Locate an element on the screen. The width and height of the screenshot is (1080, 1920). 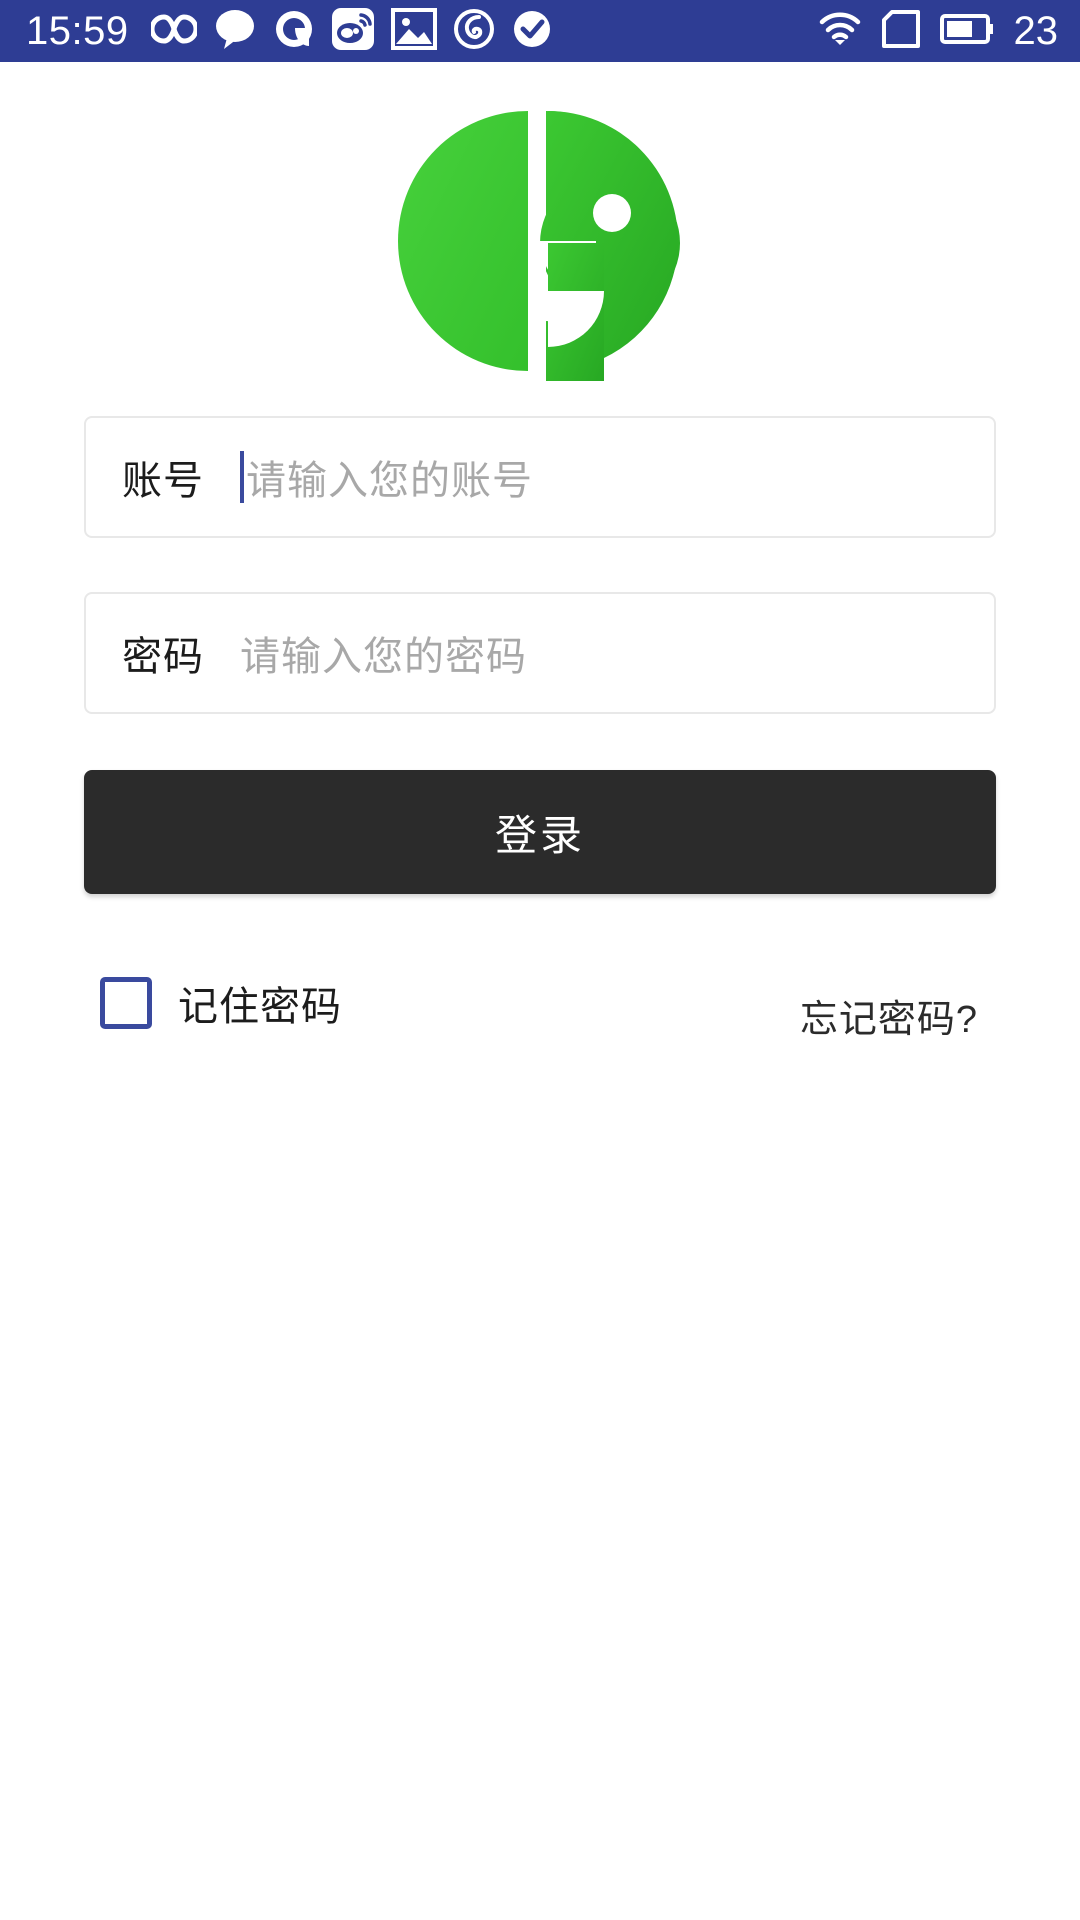
app-logo-icon is located at coordinates (539, 248).